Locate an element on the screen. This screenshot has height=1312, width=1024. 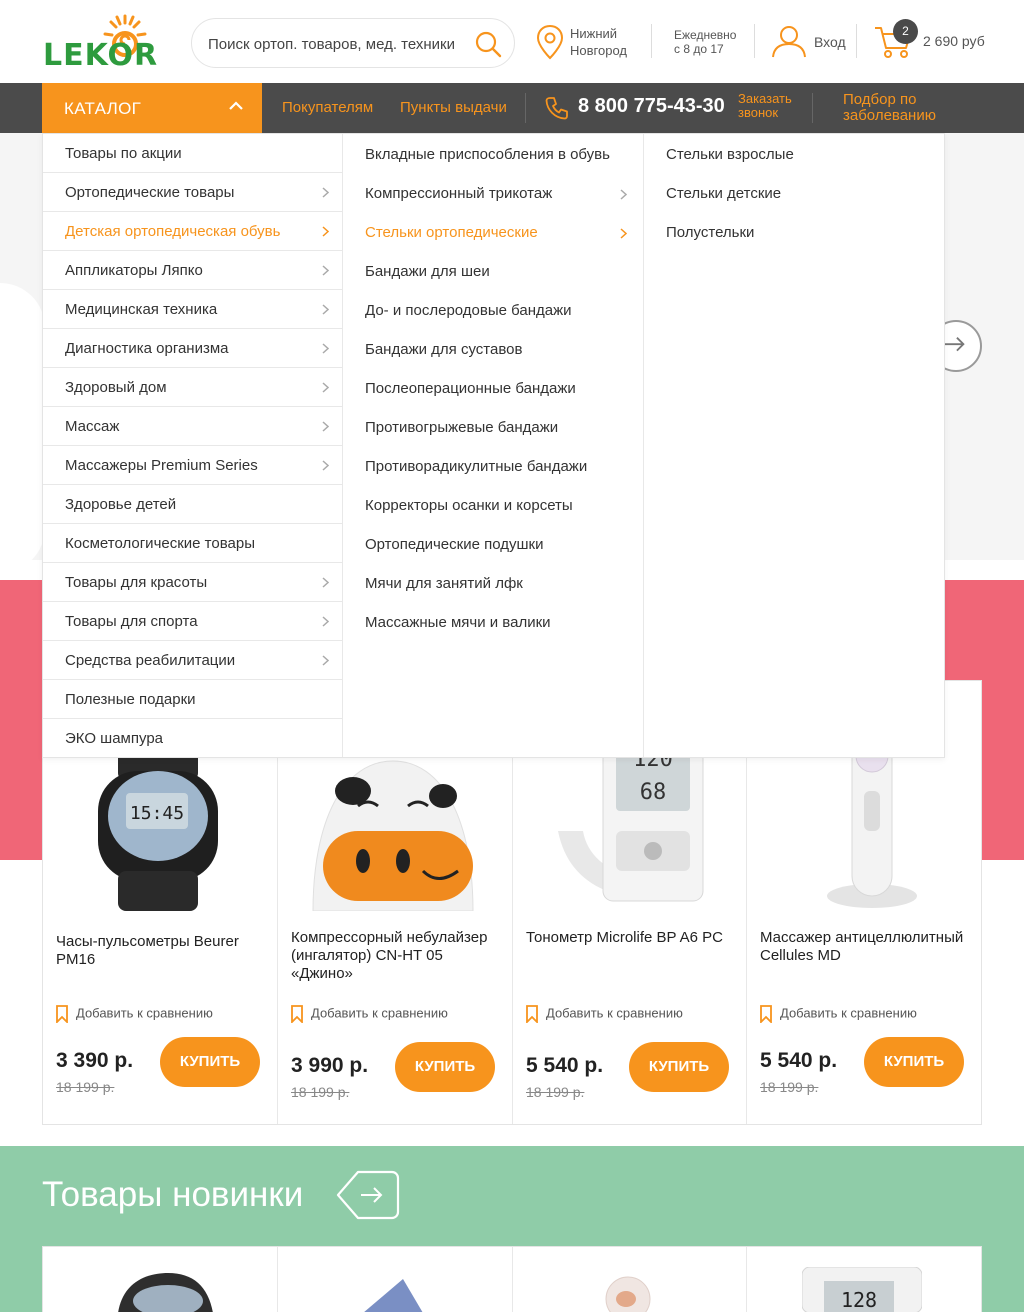
subcategory-item: Ортопедические подушки is located at coordinates (500, 544).